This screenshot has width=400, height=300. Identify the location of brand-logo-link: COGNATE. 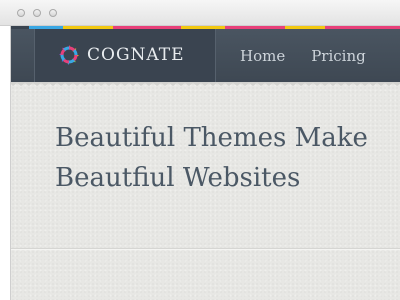
(125, 55).